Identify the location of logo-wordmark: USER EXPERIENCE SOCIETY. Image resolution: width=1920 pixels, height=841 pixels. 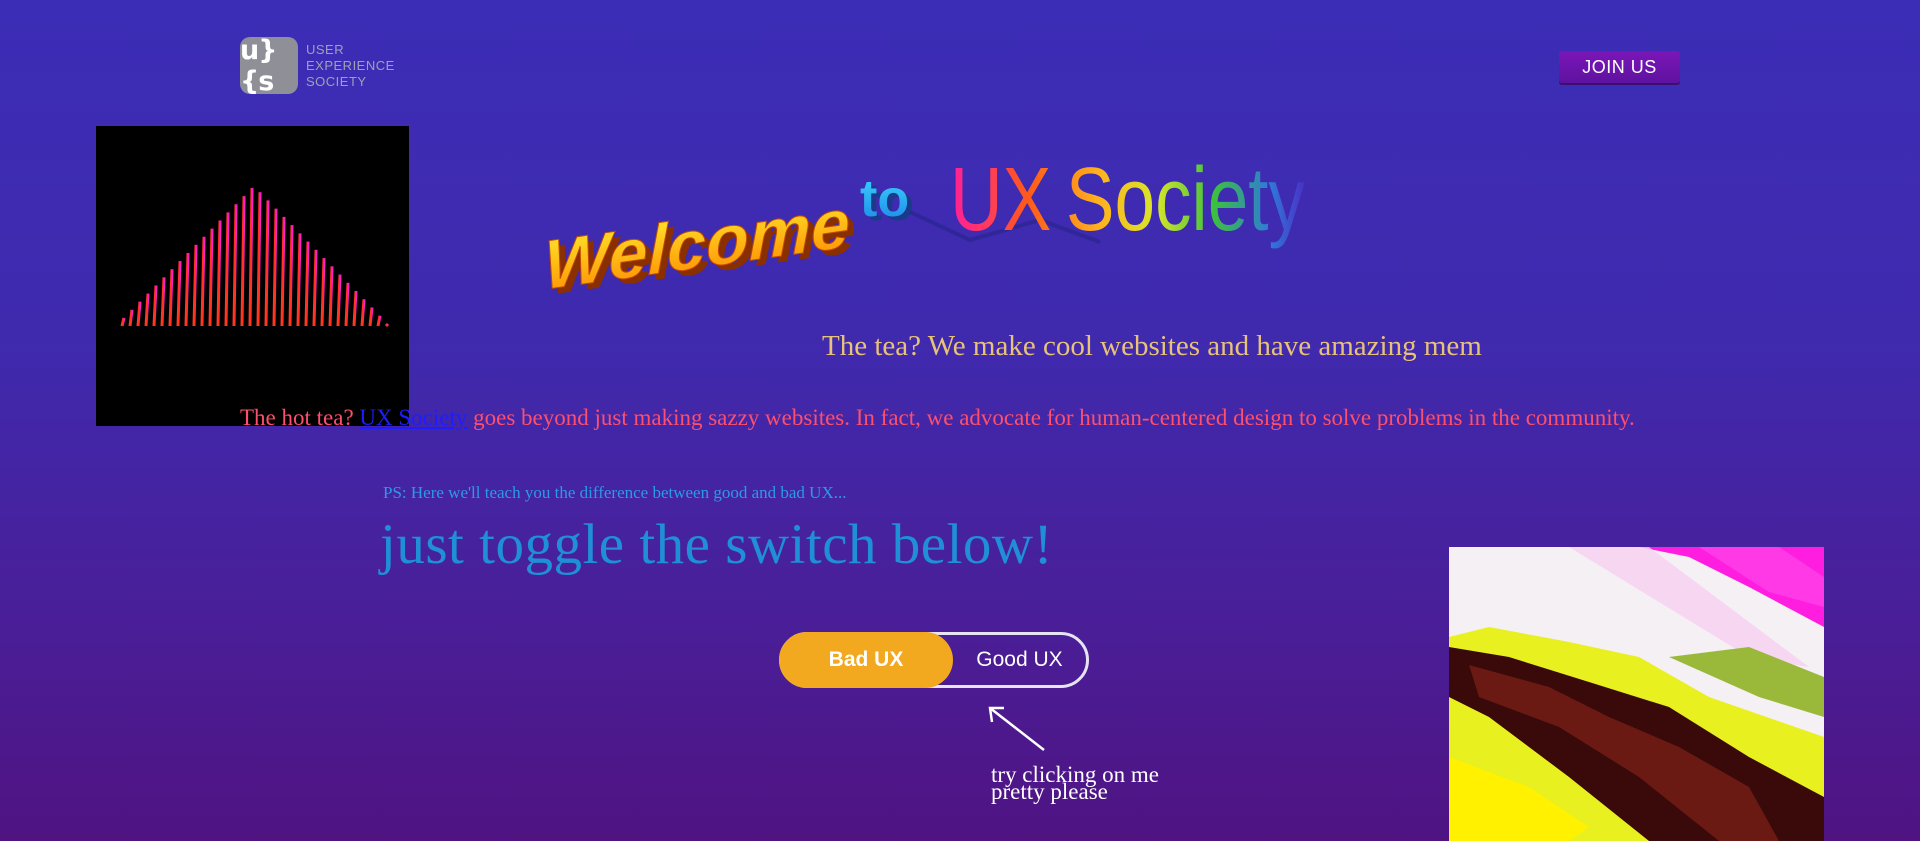
(350, 66).